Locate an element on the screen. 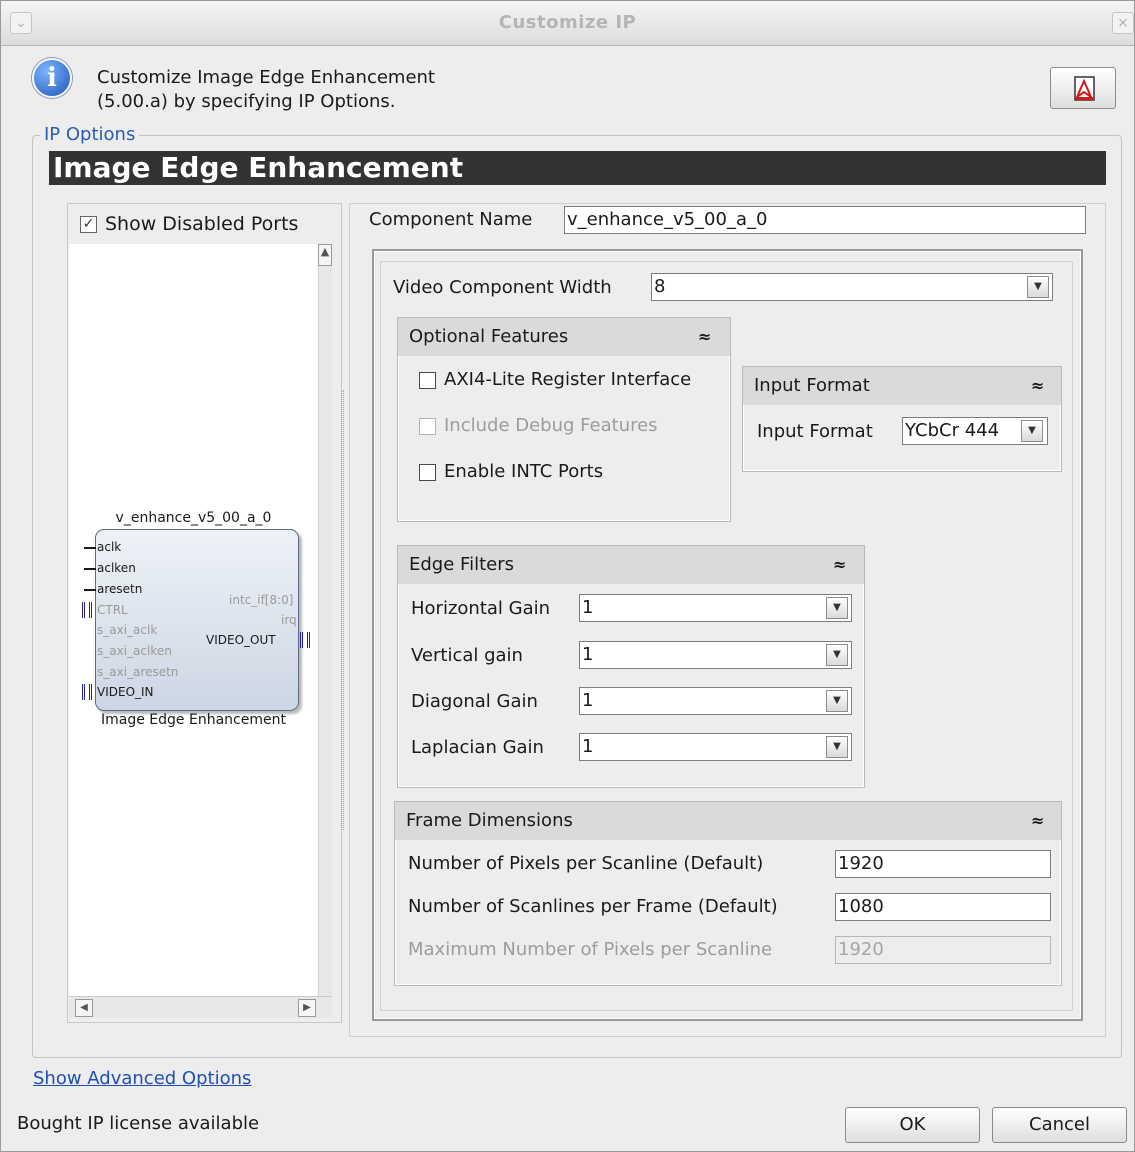 Image resolution: width=1135 pixels, height=1152 pixels. port-aclk: aclk is located at coordinates (109, 547).